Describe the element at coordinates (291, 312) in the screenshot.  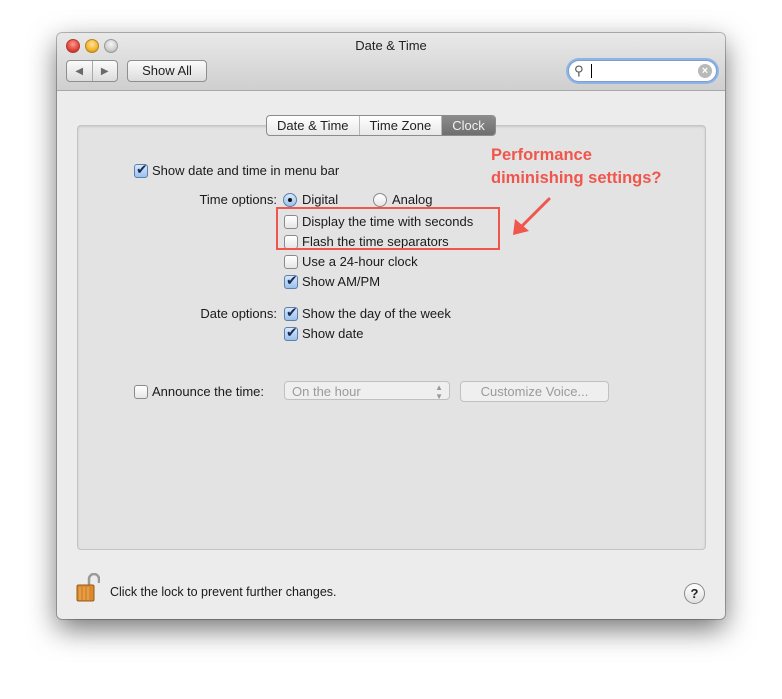
I see `show-day-of-week-checkbox` at that location.